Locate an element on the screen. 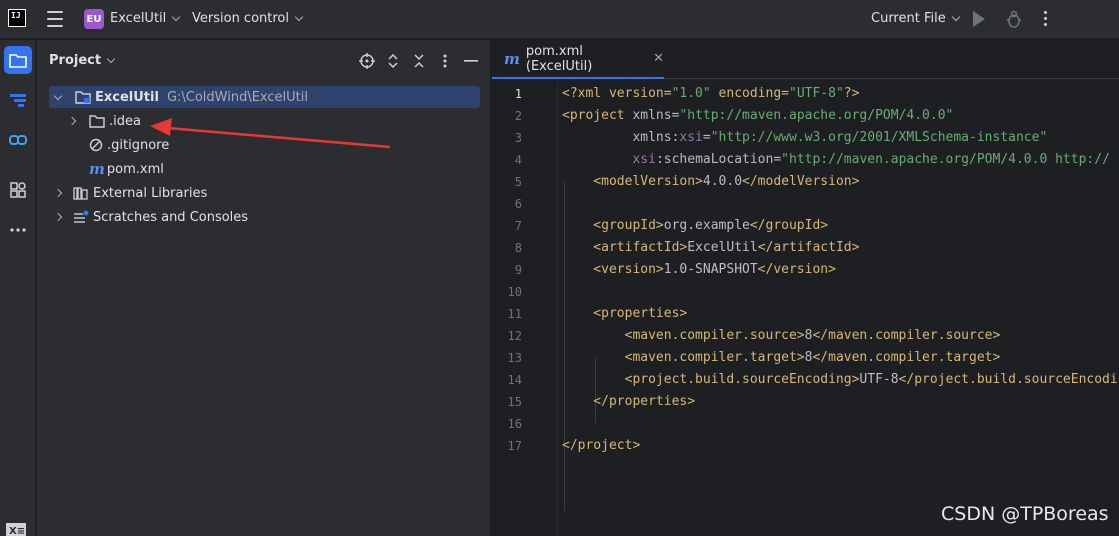 Image resolution: width=1119 pixels, height=536 pixels. run-config-selector: Current File is located at coordinates (915, 18).